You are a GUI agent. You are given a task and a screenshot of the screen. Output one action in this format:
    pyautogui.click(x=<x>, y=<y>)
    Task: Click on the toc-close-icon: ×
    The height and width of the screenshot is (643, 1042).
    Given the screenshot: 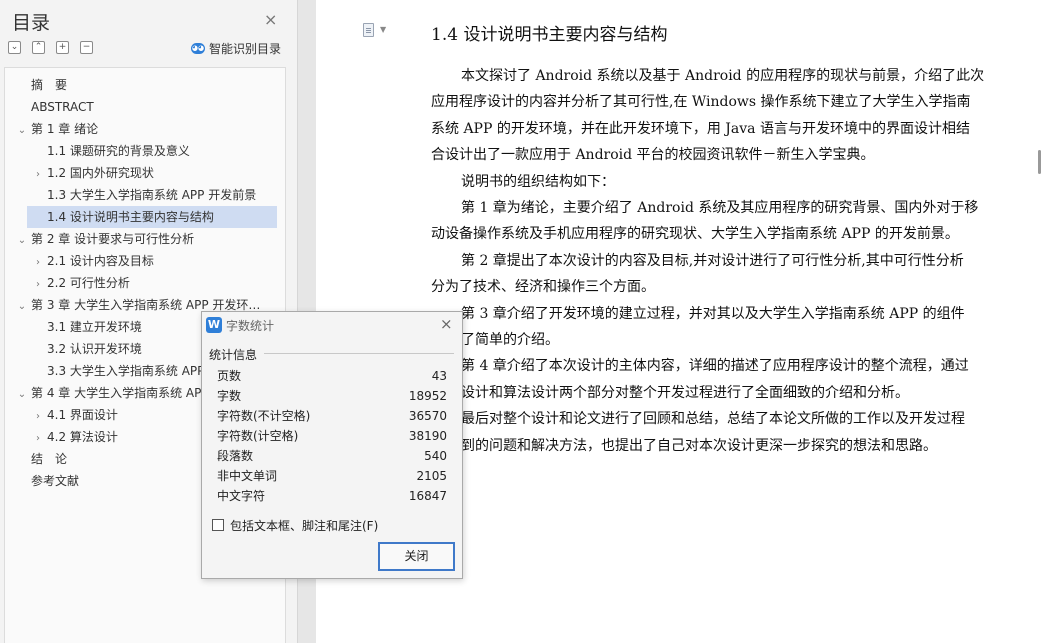 What is the action you would take?
    pyautogui.click(x=270, y=20)
    